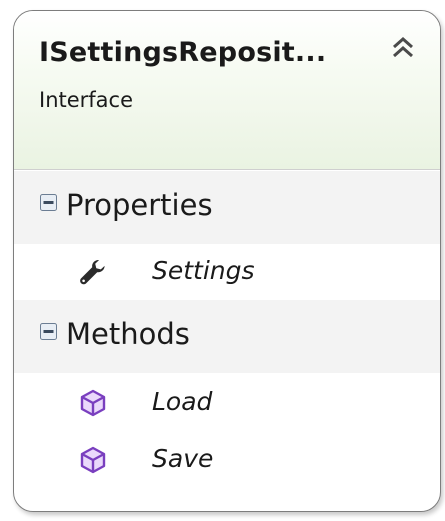 The image size is (445, 521). I want to click on methods-section-header: Methods, so click(227, 336).